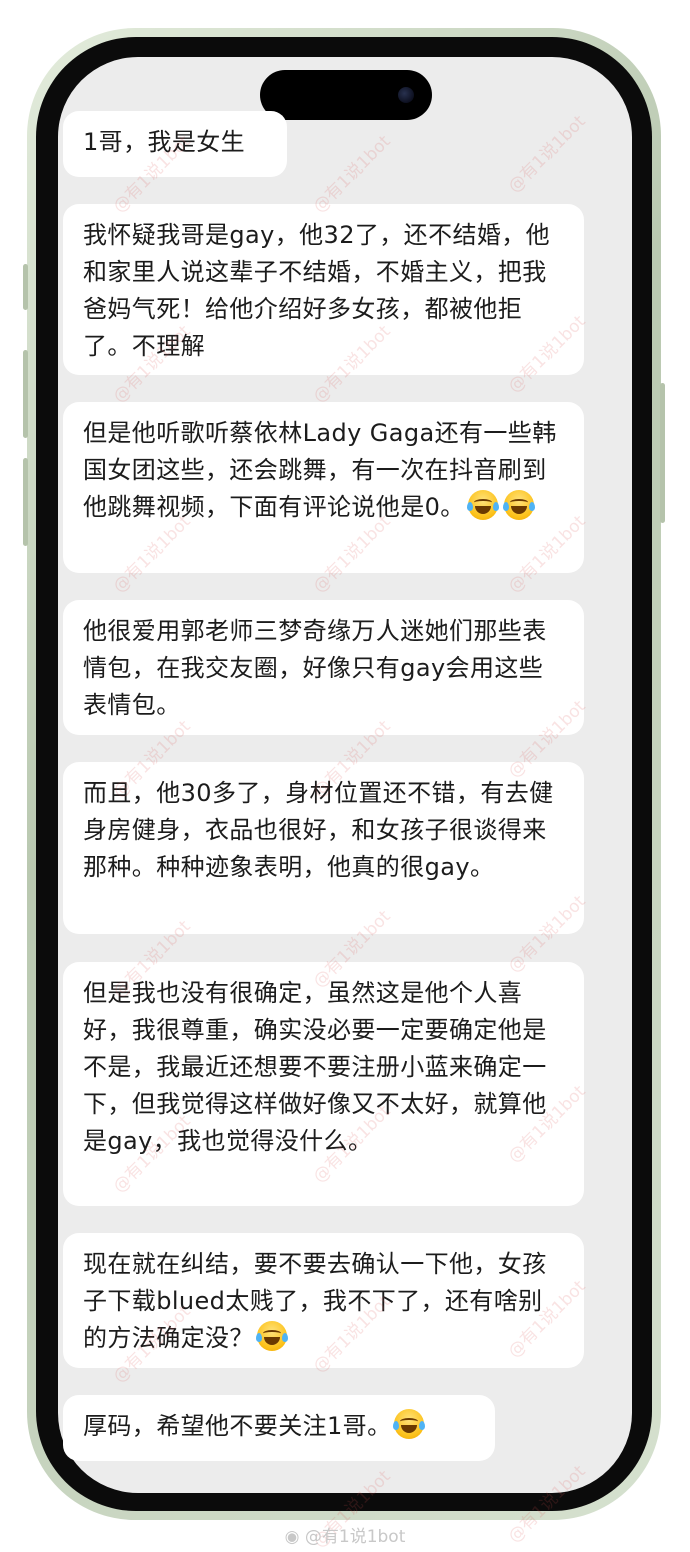 The height and width of the screenshot is (1552, 690). What do you see at coordinates (25, 287) in the screenshot?
I see `action-button` at bounding box center [25, 287].